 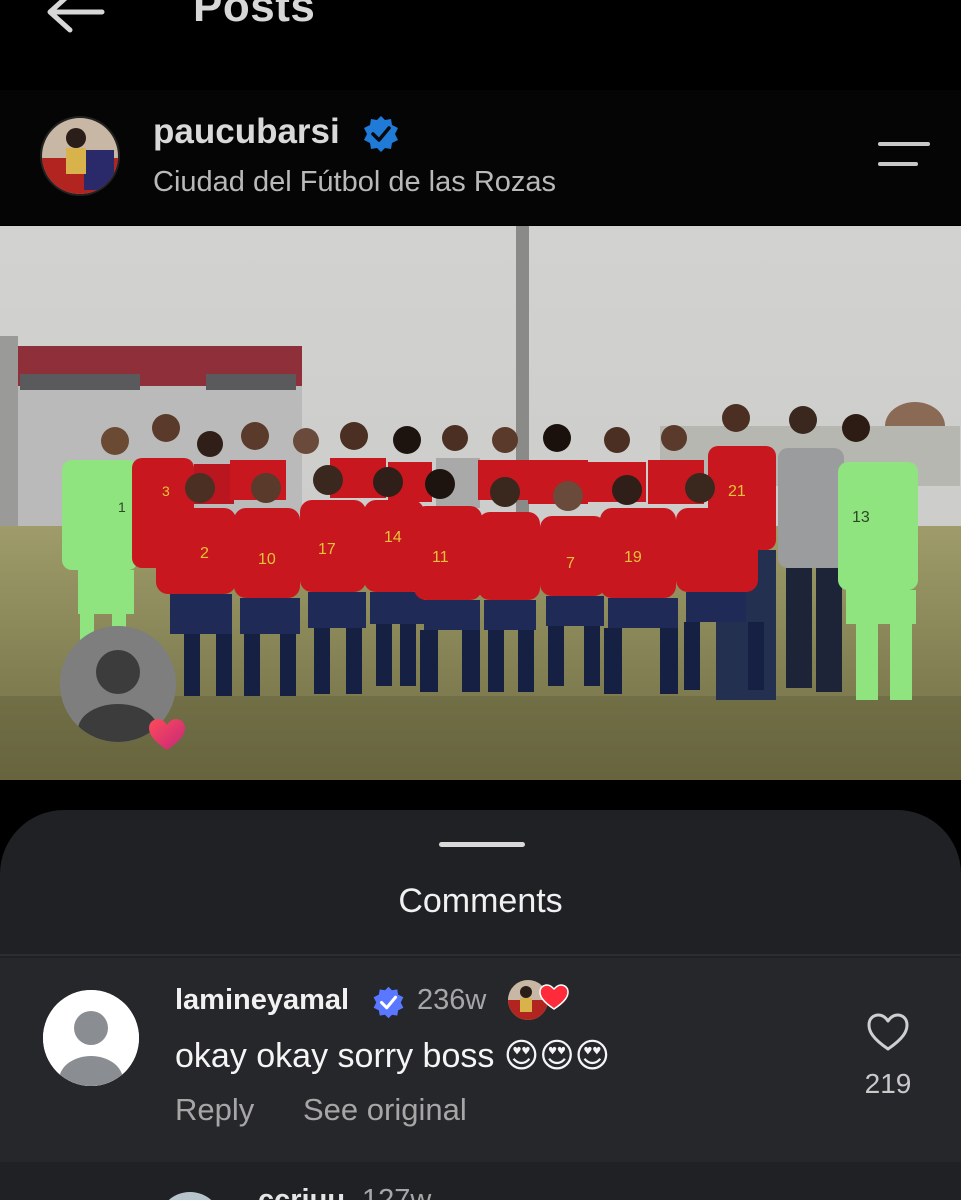 What do you see at coordinates (888, 1083) in the screenshot?
I see `like-count: 219` at bounding box center [888, 1083].